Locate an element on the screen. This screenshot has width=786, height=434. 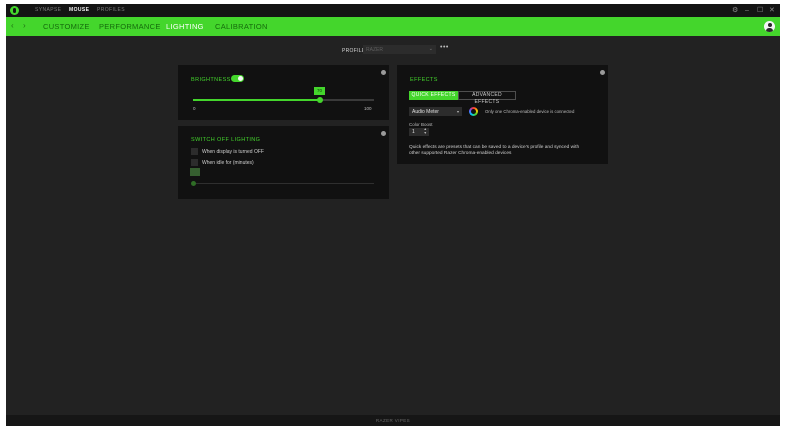
tab-calibration: CALIBRATION is located at coordinates (241, 26).